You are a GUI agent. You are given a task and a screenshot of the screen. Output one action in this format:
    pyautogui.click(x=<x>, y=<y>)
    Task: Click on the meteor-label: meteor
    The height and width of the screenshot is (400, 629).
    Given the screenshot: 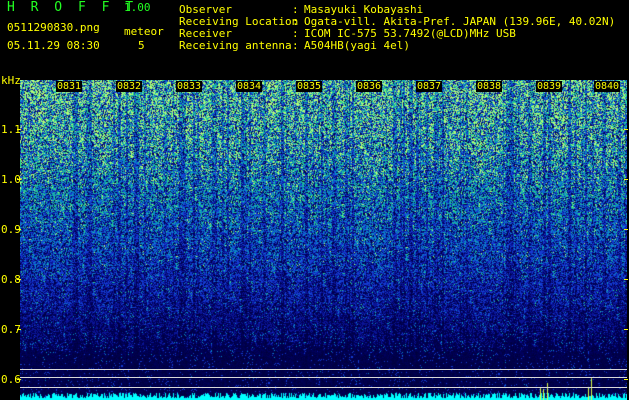 What is the action you would take?
    pyautogui.click(x=144, y=31)
    